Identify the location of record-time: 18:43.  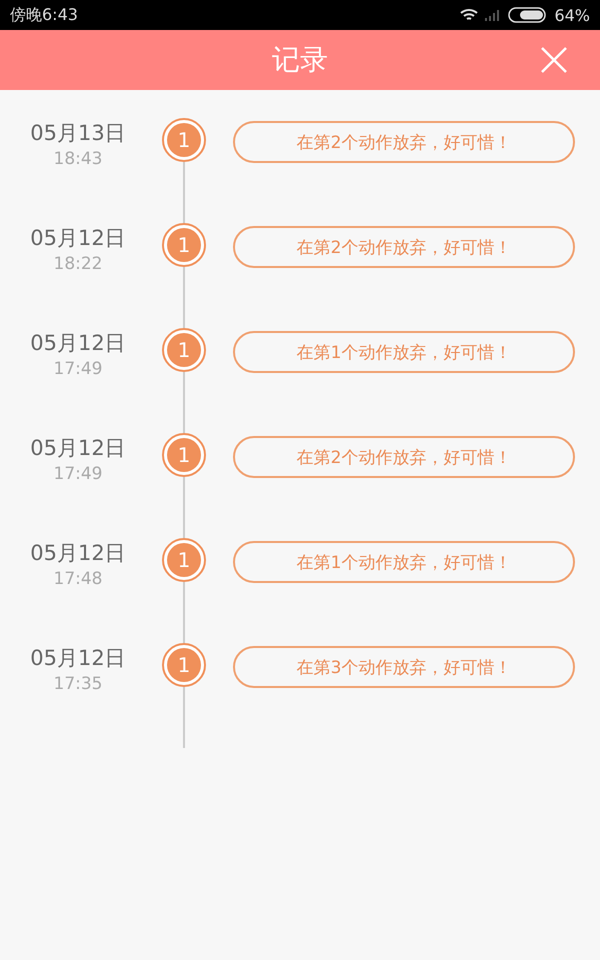
(78, 159).